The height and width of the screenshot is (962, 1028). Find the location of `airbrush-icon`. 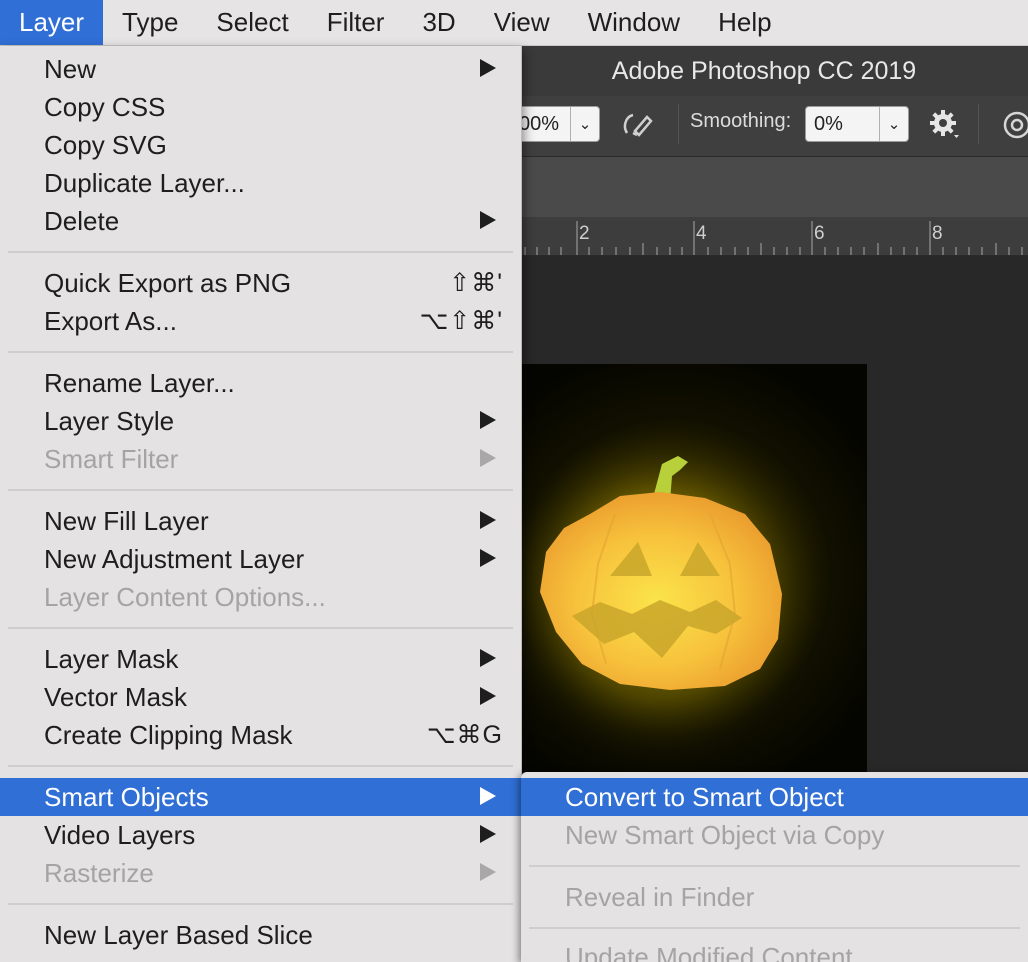

airbrush-icon is located at coordinates (638, 124).